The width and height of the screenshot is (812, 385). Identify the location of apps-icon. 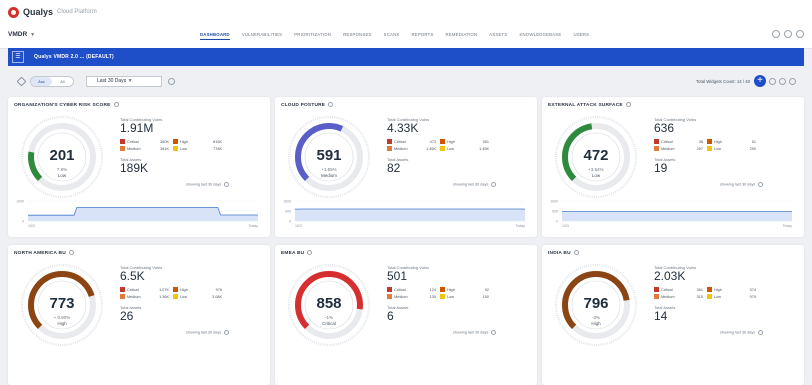
(800, 34).